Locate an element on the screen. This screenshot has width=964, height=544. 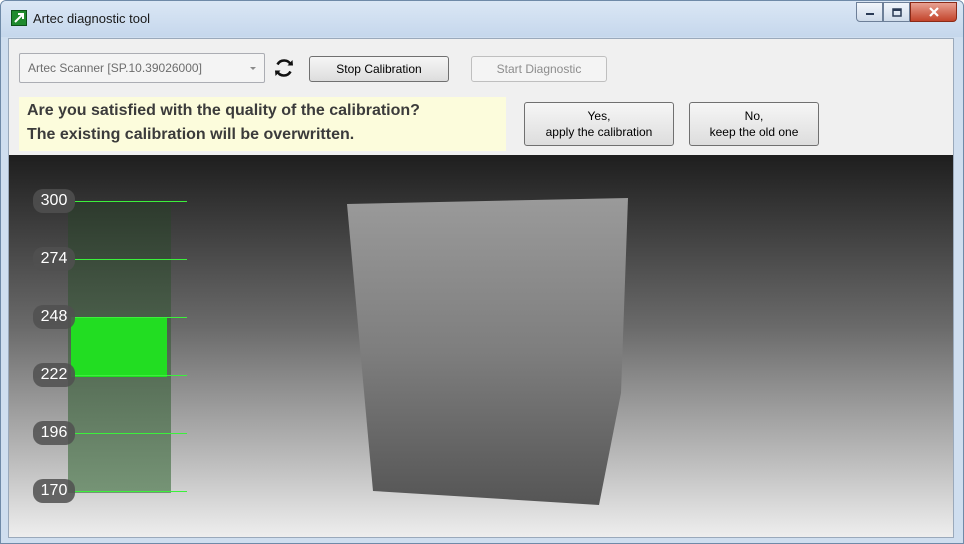
keep-old-calibration-button: No, keep the old one is located at coordinates (754, 124).